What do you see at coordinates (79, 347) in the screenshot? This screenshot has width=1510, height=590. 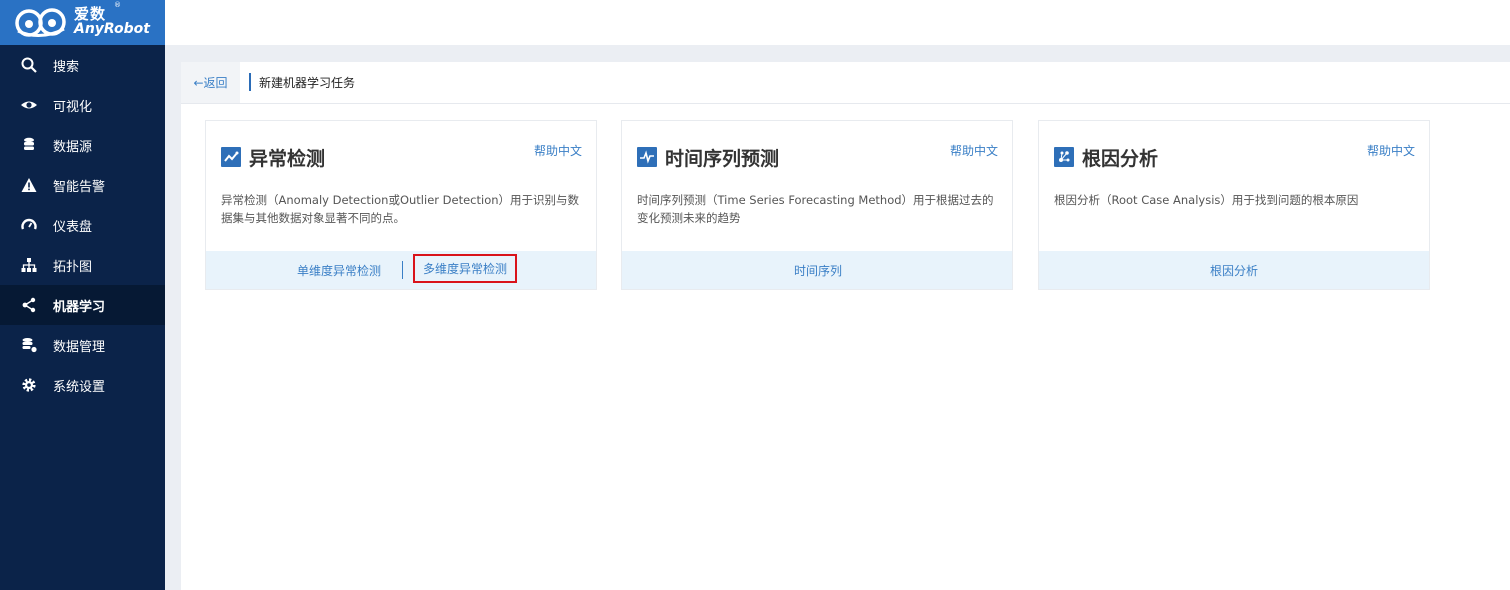 I see `sidebar-item-label: 数据管理` at bounding box center [79, 347].